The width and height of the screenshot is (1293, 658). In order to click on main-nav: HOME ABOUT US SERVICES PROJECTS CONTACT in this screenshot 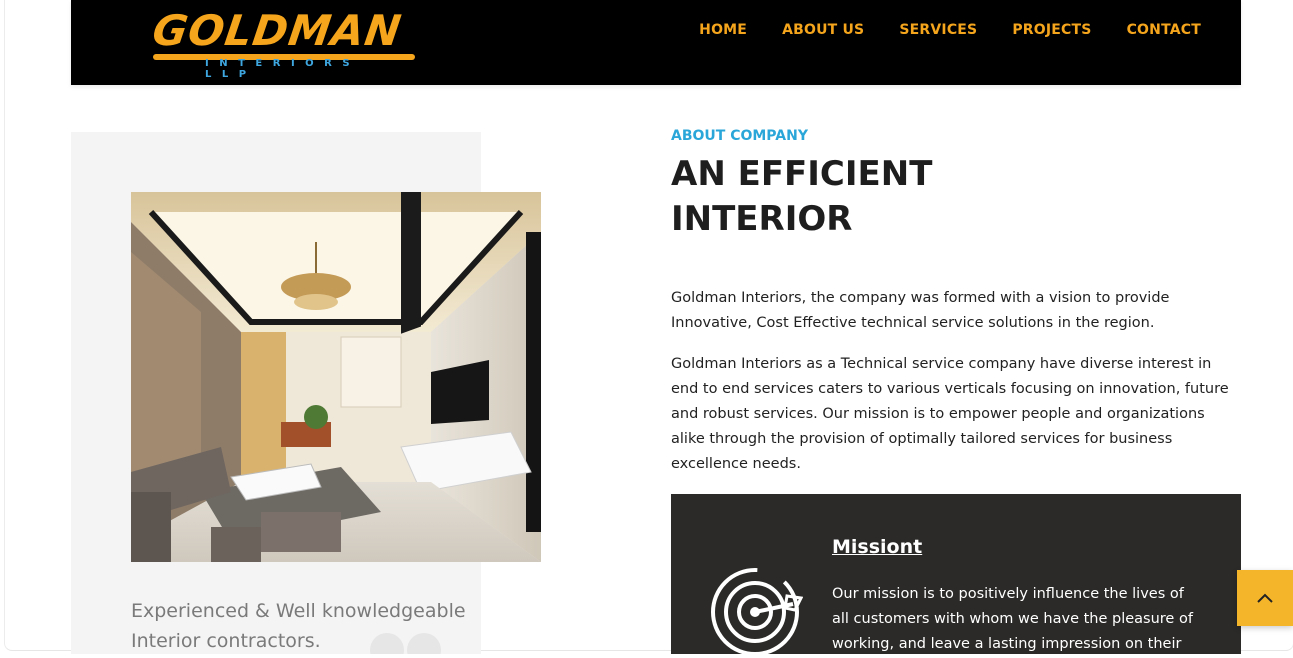, I will do `click(950, 30)`.